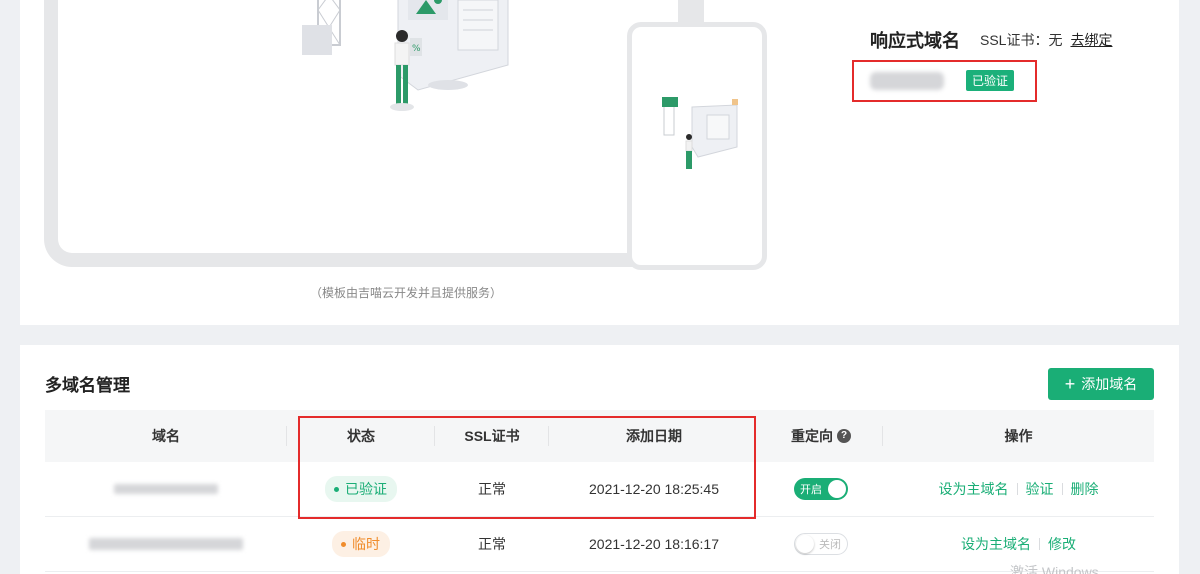  What do you see at coordinates (492, 544) in the screenshot?
I see `ssl-cell: 正常` at bounding box center [492, 544].